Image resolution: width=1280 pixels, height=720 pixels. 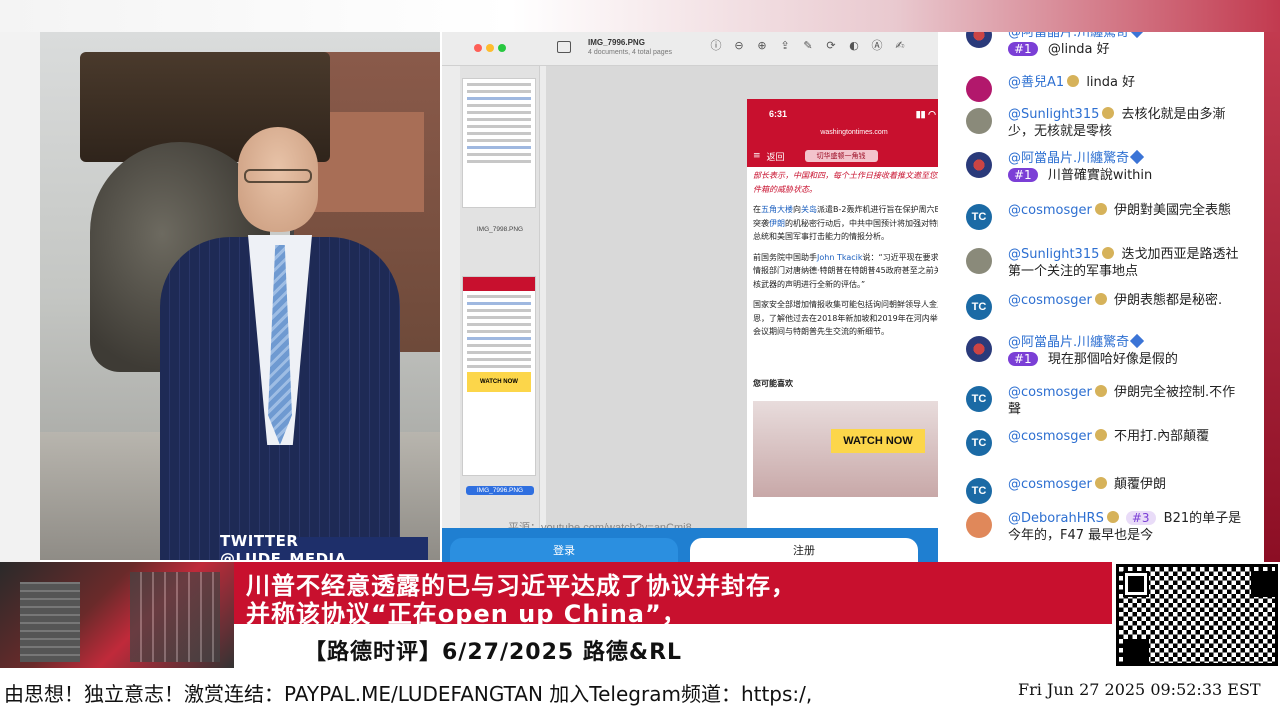 I want to click on top-background, so click(x=640, y=16).